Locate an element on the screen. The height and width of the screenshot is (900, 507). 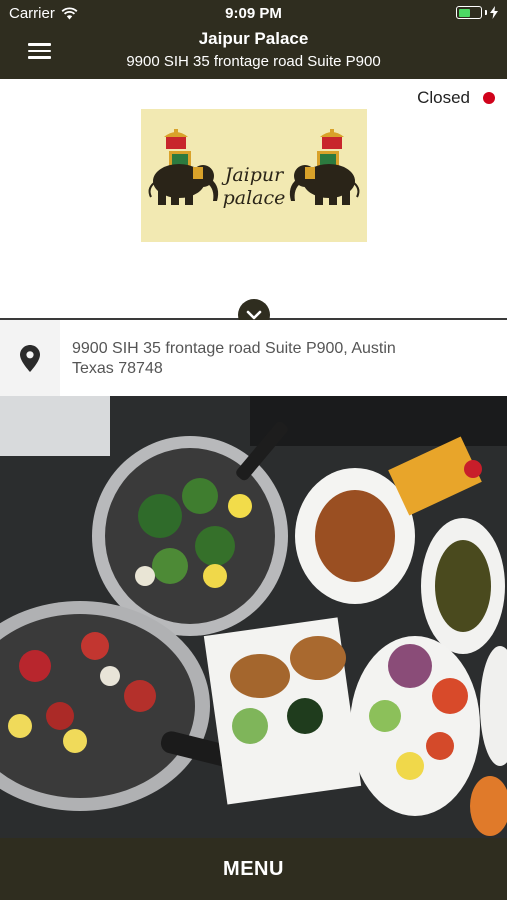
status-bar: Carrier 9:09 PM is located at coordinates (253, 13).